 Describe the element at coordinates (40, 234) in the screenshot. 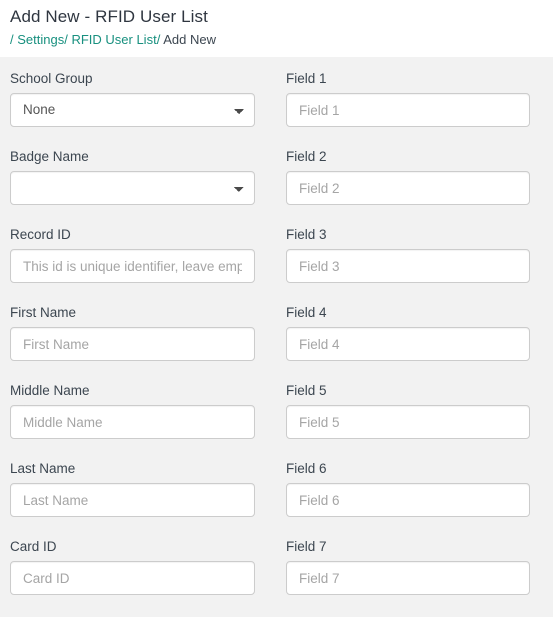

I see `label-record-id: Record ID` at that location.